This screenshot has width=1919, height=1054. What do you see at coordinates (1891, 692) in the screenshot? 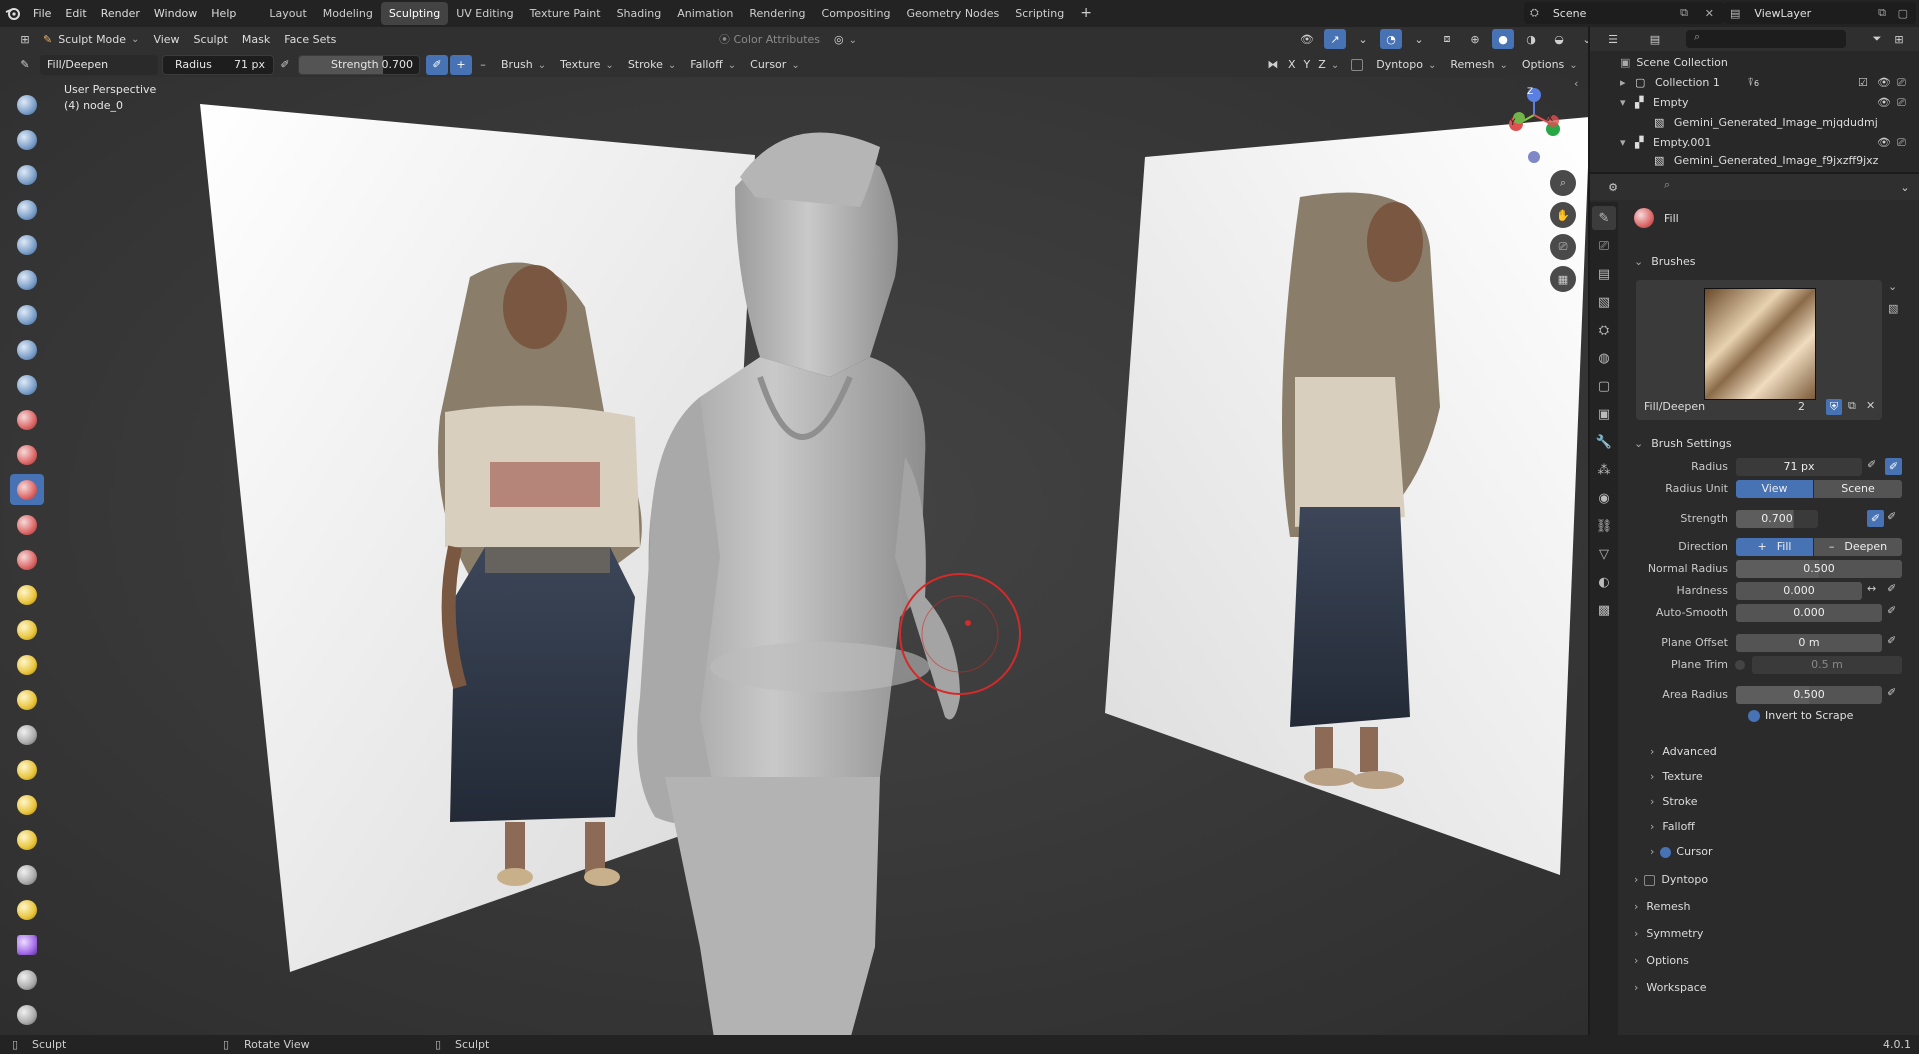
I see `area-radius-pen-icon: ✐` at bounding box center [1891, 692].